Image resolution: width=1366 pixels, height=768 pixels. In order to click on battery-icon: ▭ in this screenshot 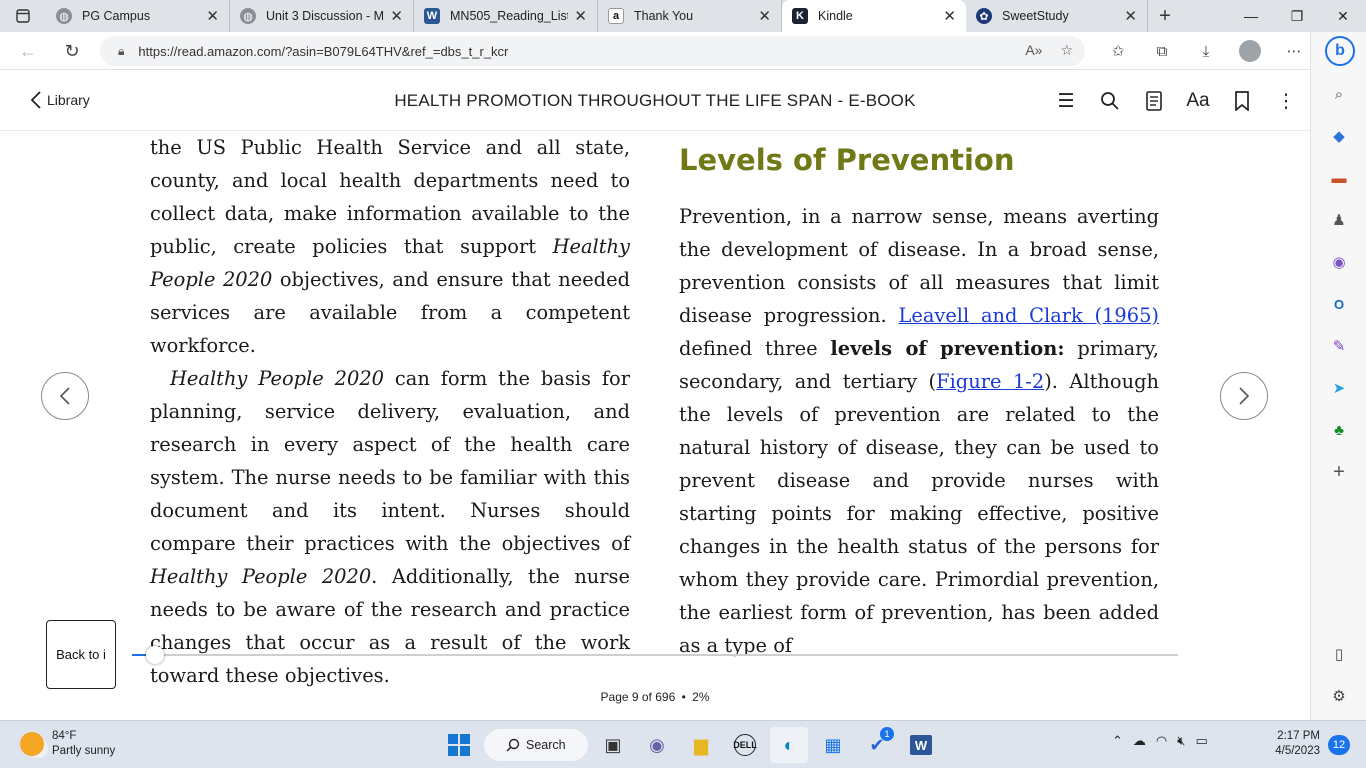, I will do `click(1201, 741)`.